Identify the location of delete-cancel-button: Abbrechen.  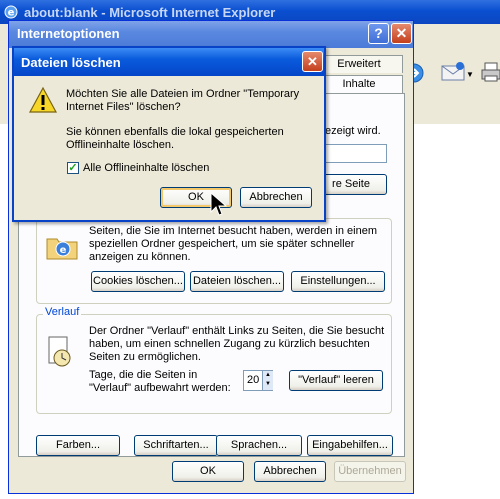
(276, 197).